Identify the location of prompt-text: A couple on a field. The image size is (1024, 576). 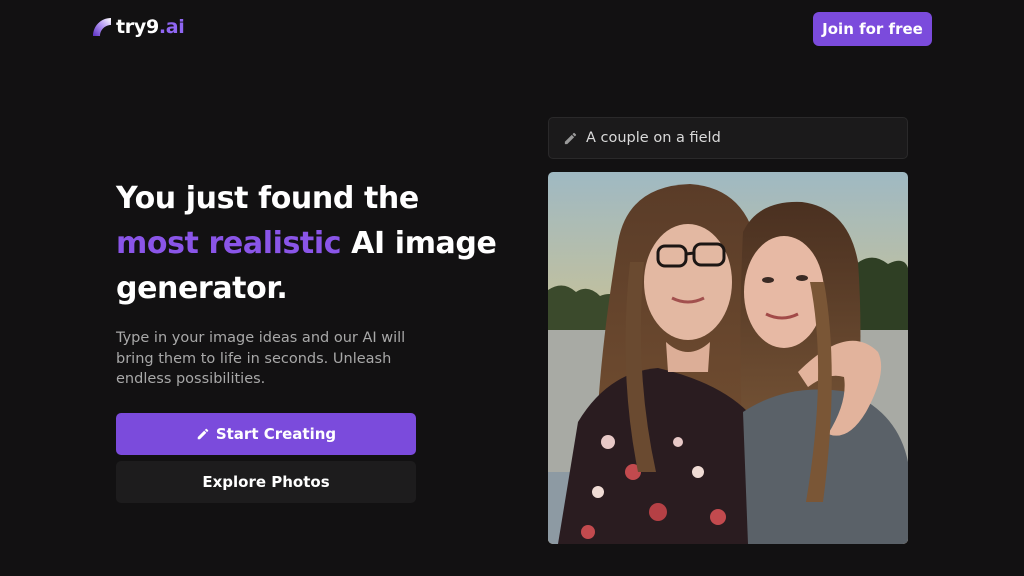
(653, 138).